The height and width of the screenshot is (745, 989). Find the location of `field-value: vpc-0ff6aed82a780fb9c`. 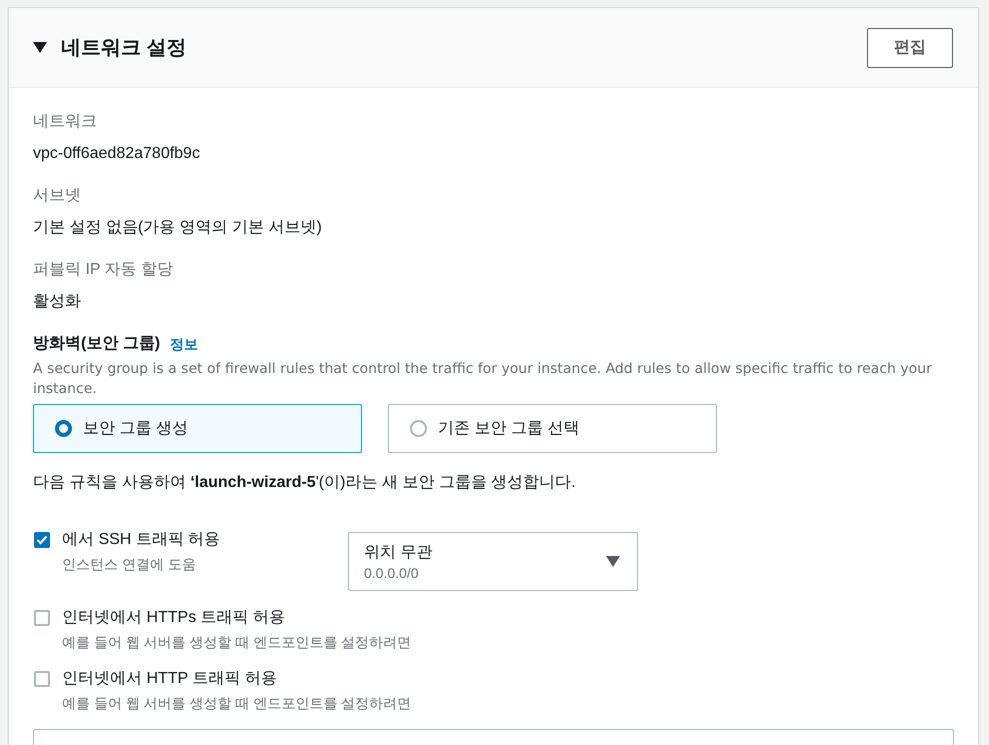

field-value: vpc-0ff6aed82a780fb9c is located at coordinates (116, 154).